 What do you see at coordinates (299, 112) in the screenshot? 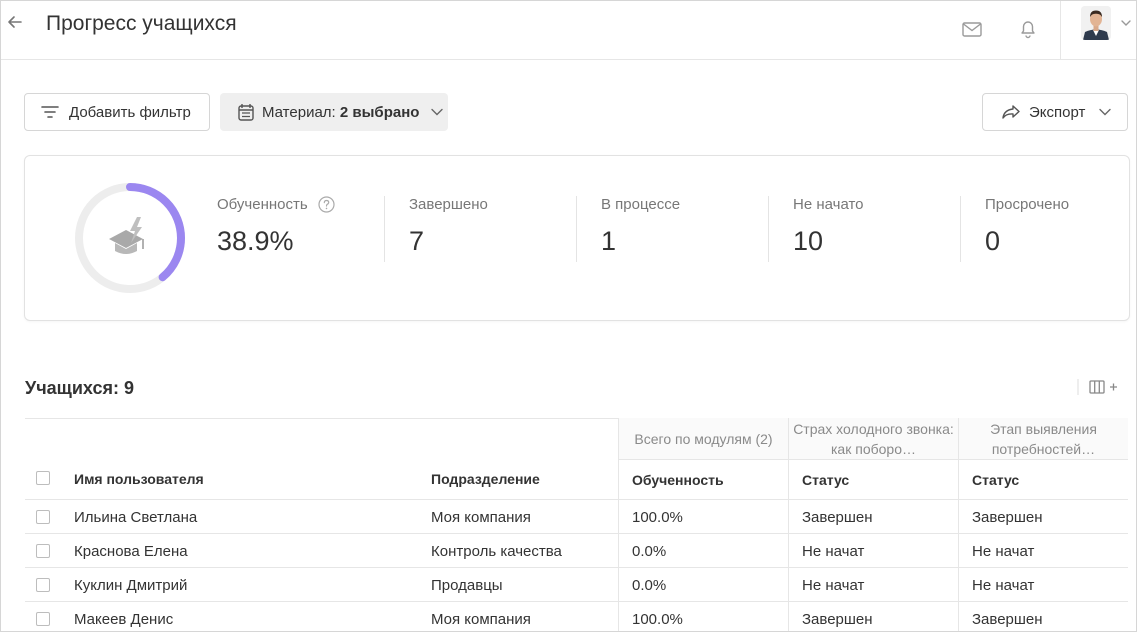
I see `material-label-prefix: Материал:` at bounding box center [299, 112].